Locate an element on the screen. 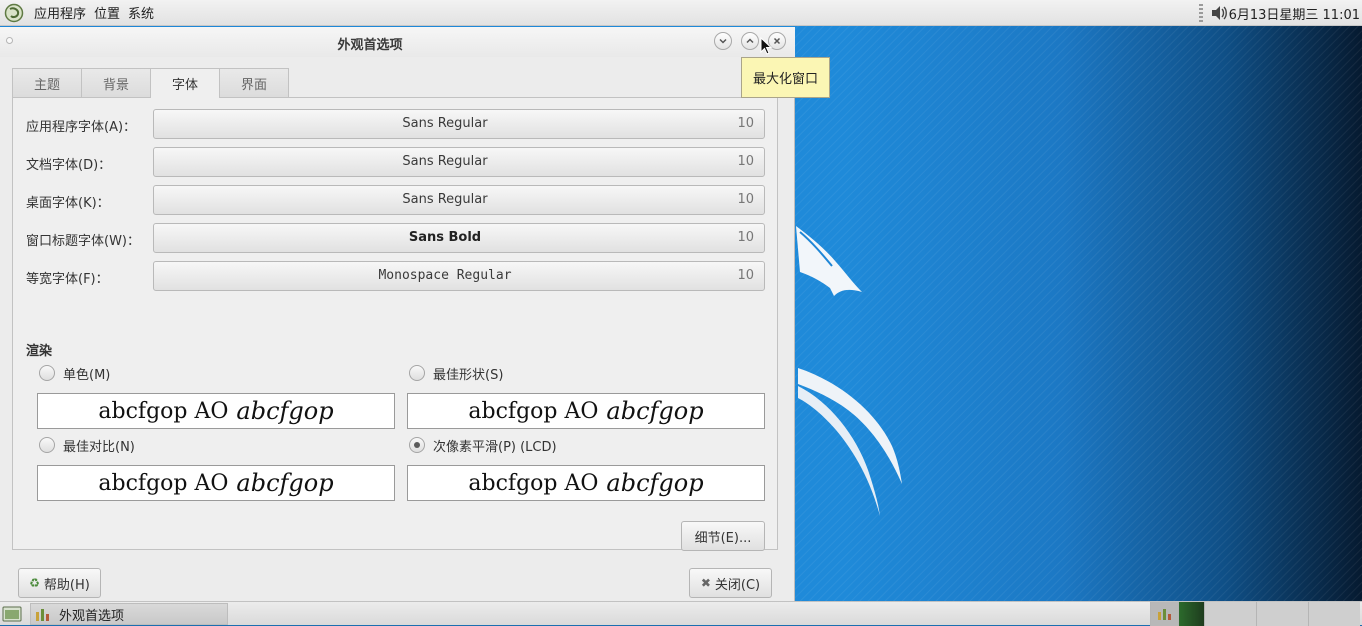 Image resolution: width=1362 pixels, height=626 pixels. help-button-label: 帮助(H) is located at coordinates (66, 585).